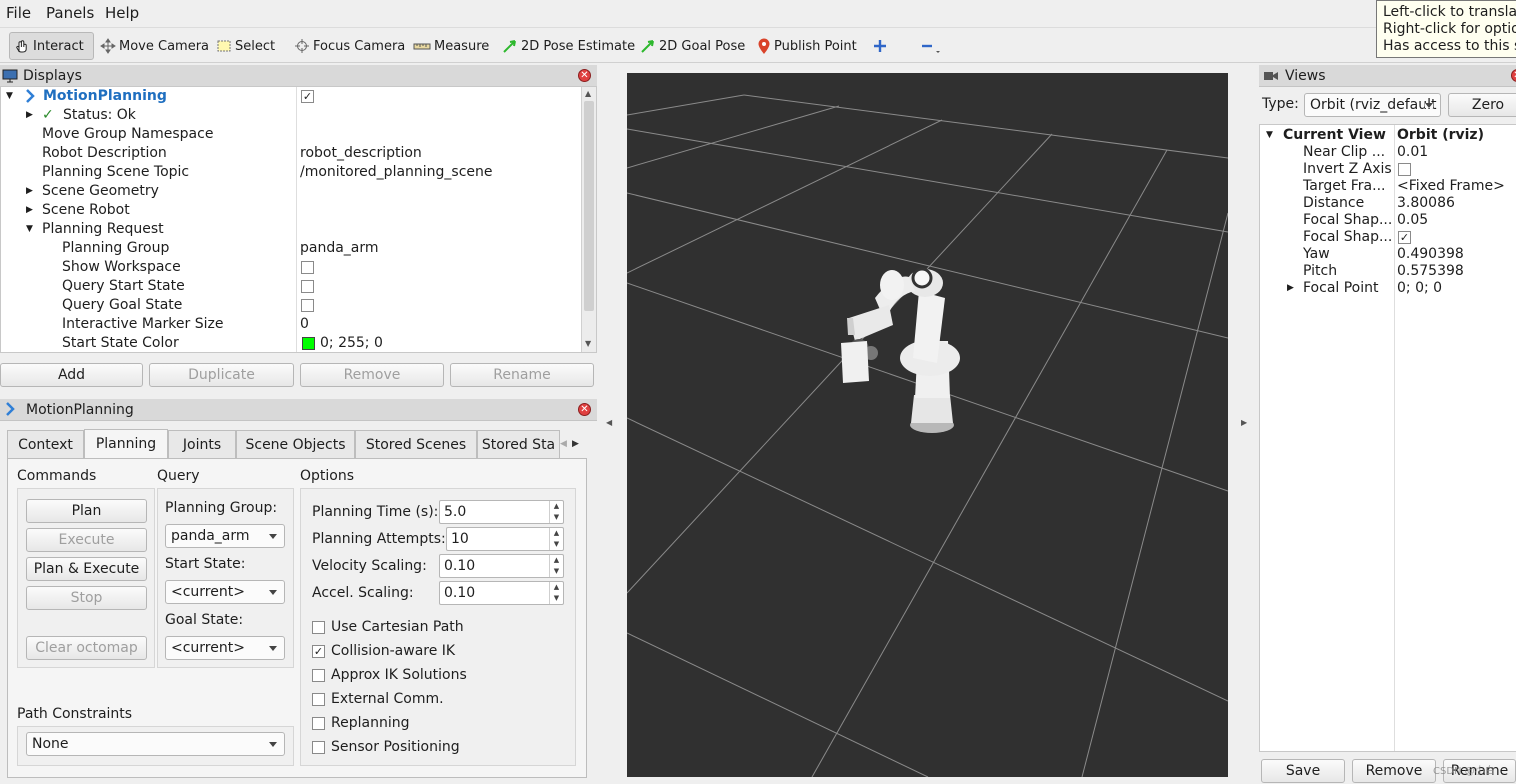  What do you see at coordinates (501, 512) in the screenshot?
I see `planning-time-spinbox: 5.0 ▲ ▼` at bounding box center [501, 512].